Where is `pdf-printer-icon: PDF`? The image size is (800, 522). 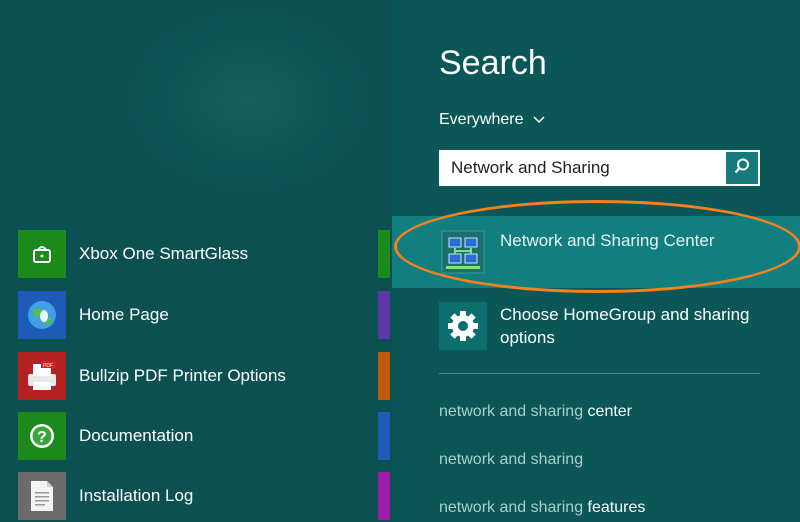
pdf-printer-icon: PDF is located at coordinates (42, 376).